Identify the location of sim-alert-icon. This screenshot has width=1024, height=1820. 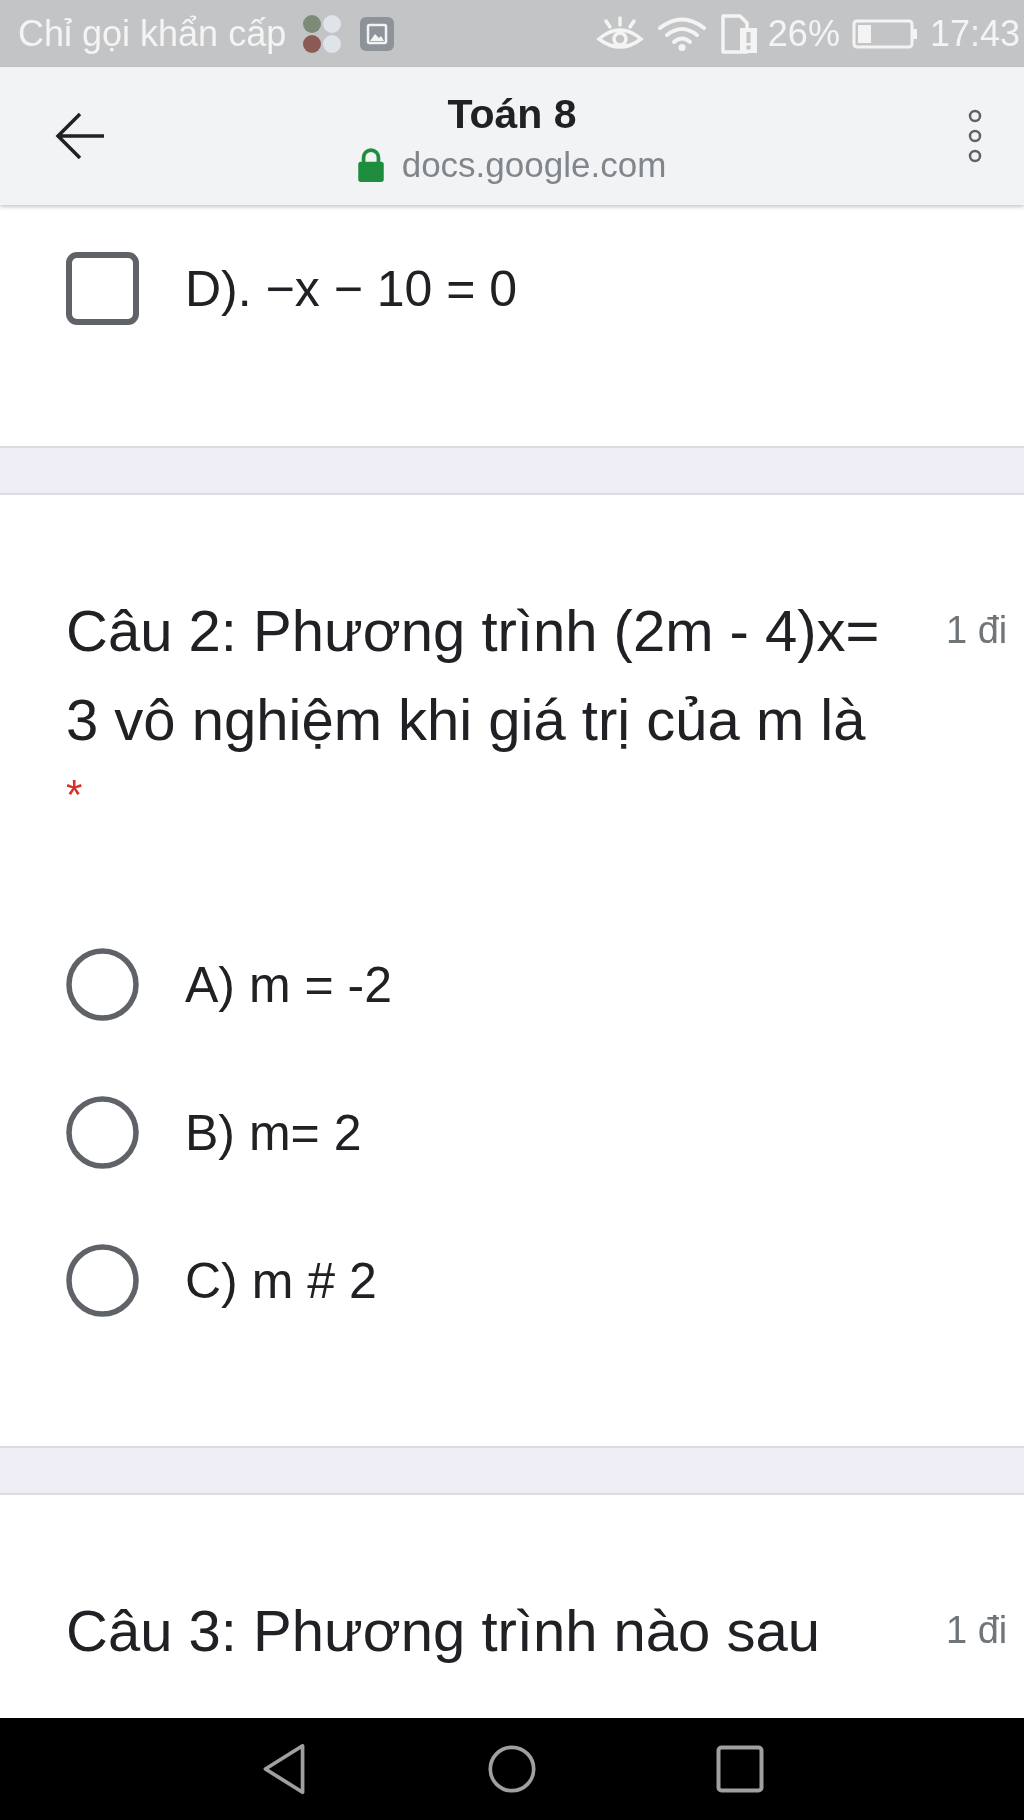
(738, 33).